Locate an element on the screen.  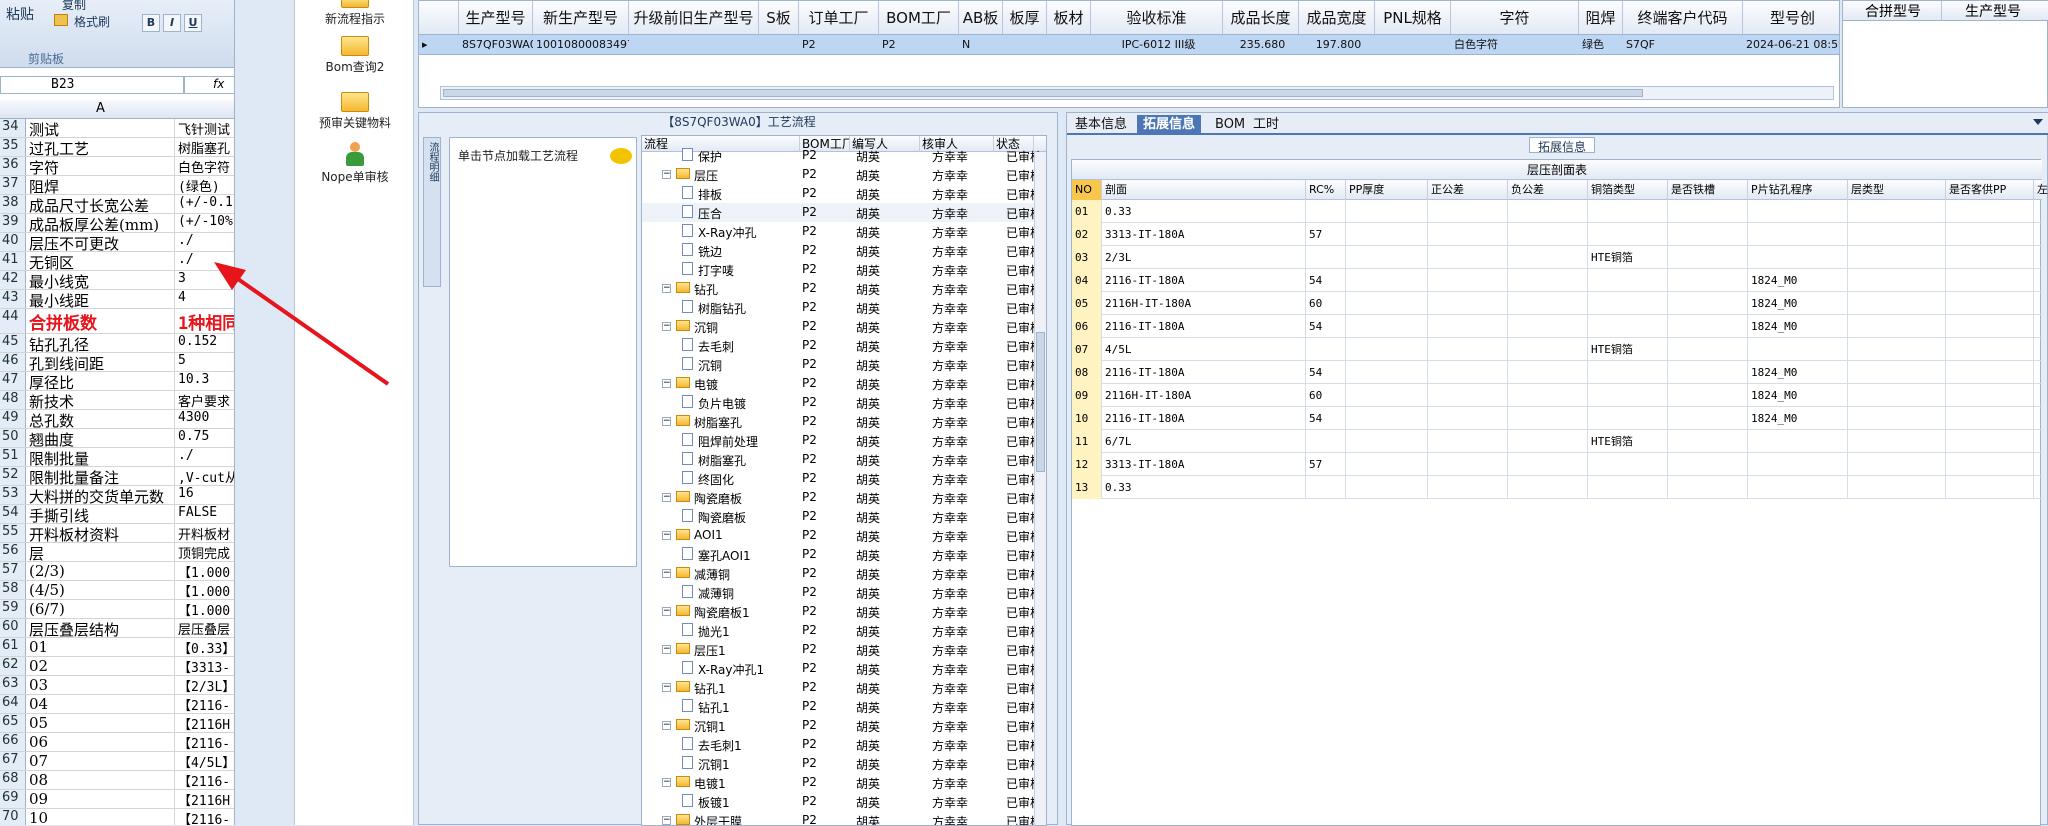
tree-row: − 陶瓷磨板 P2 胡英 方幸幸 已审核 is located at coordinates (842, 497).